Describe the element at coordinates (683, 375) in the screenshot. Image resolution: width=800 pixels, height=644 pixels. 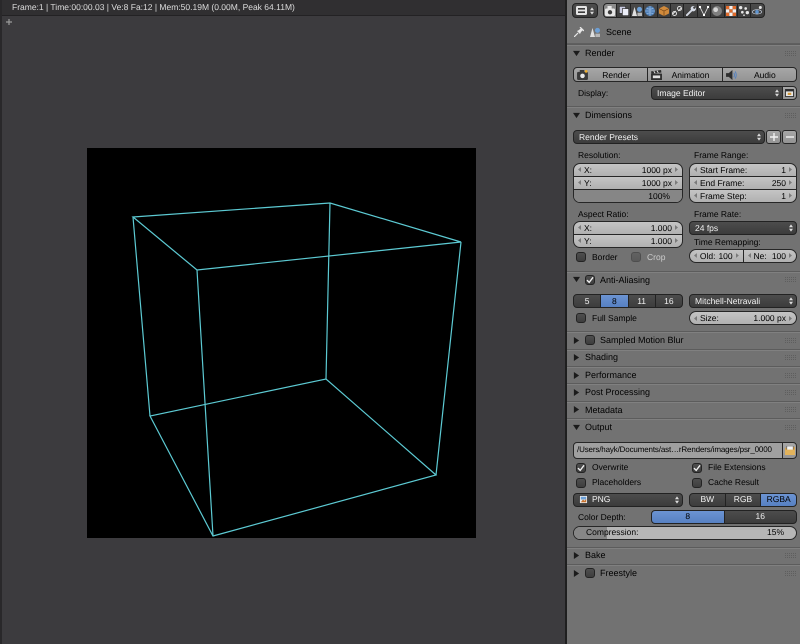
I see `panel-header: Performance` at that location.